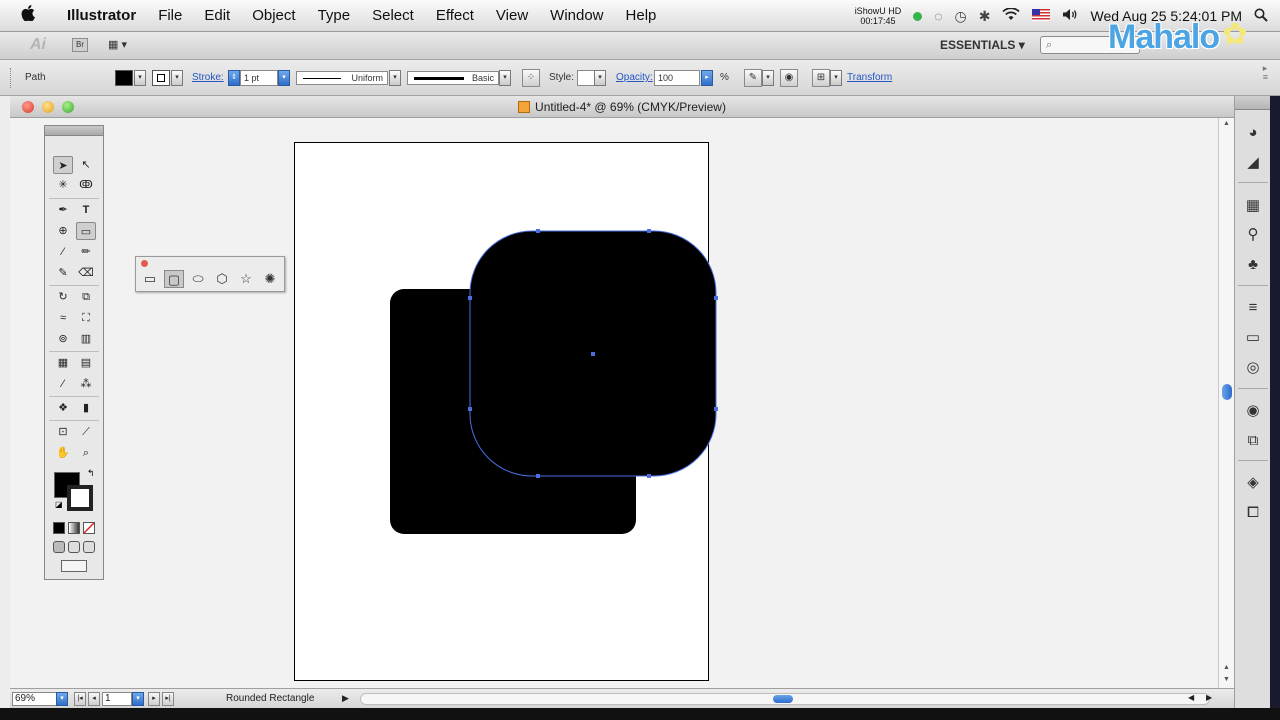  I want to click on polygon-tool-icon: ⬡, so click(222, 279).